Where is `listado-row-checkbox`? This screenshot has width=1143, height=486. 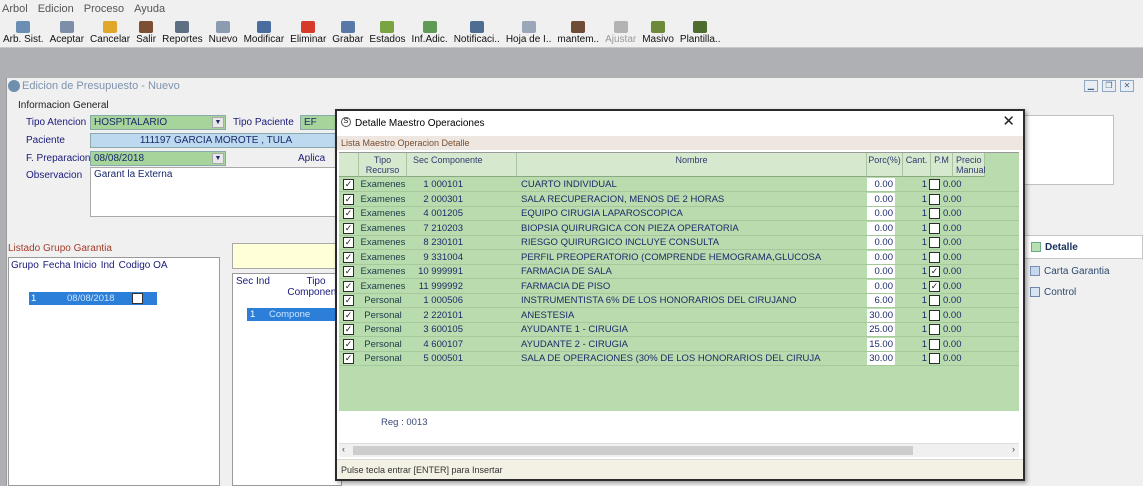 listado-row-checkbox is located at coordinates (137, 298).